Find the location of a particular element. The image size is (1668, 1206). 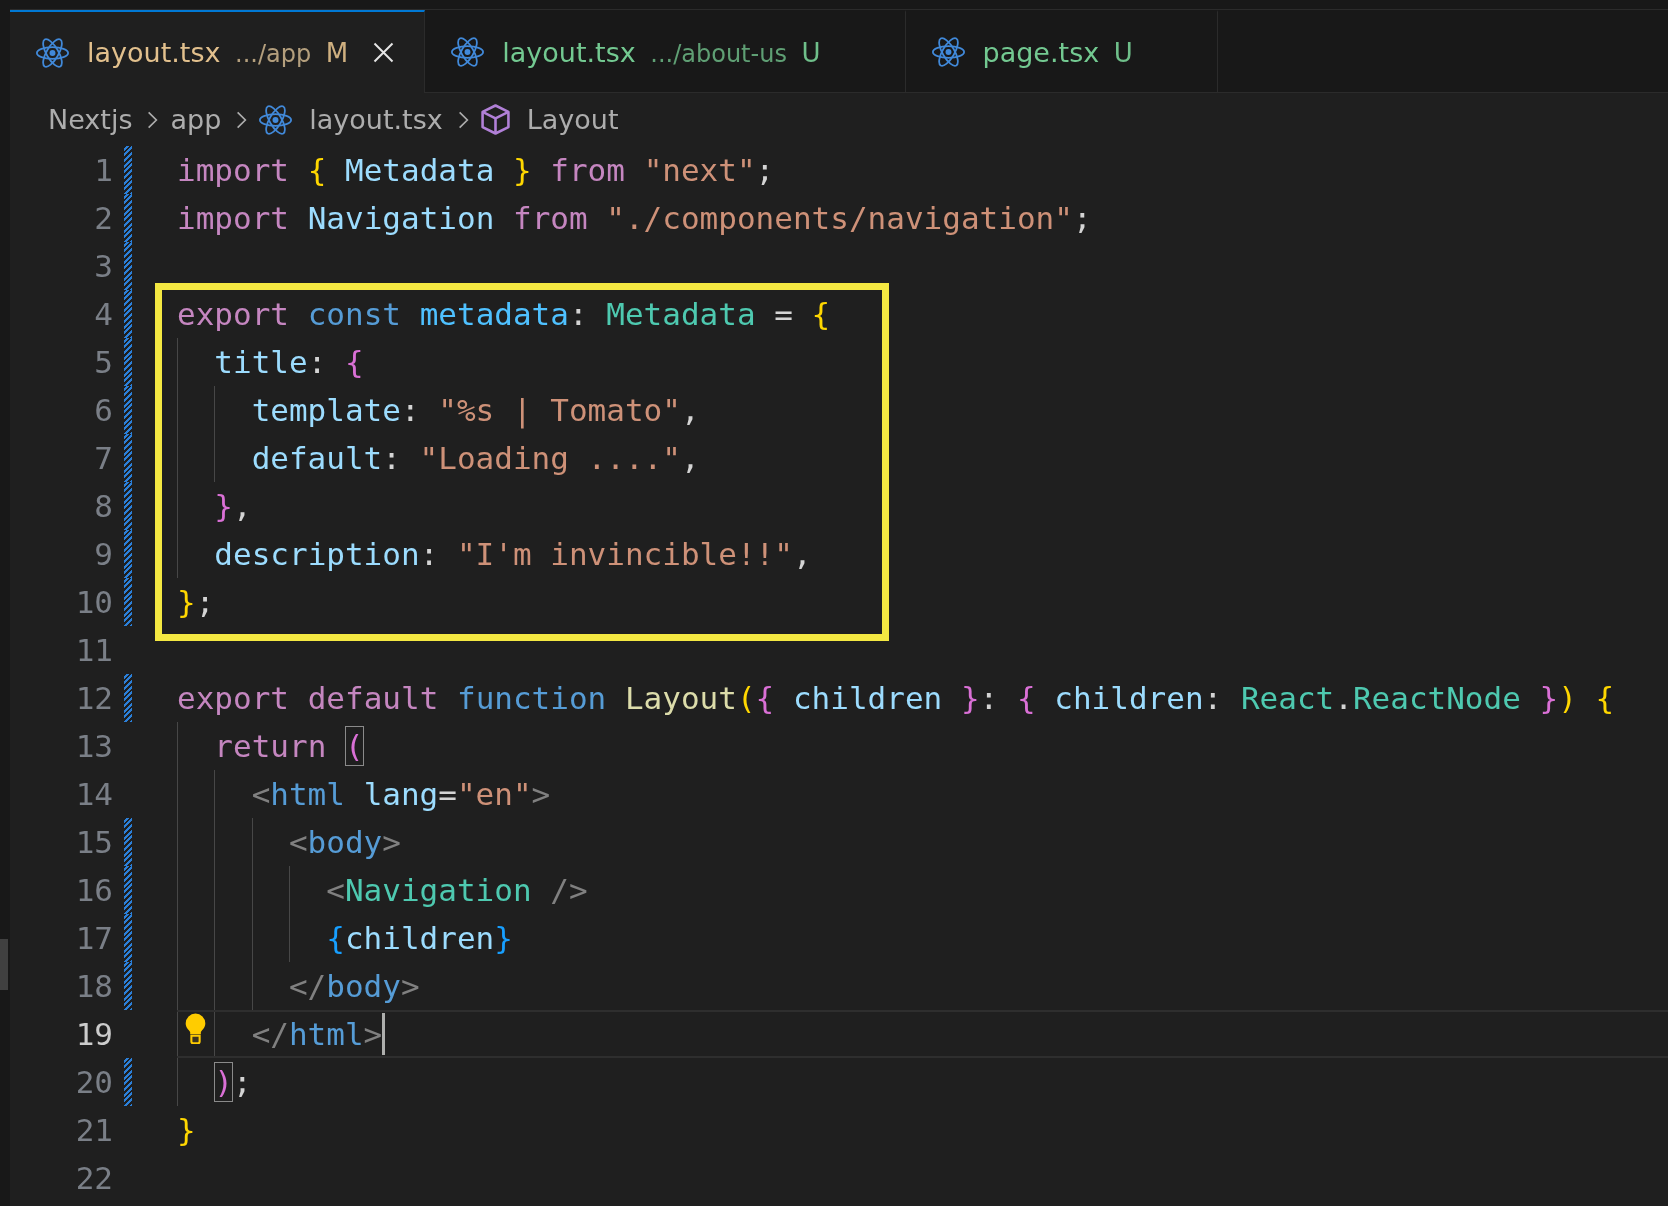

code-line: default: "Loading ....", is located at coordinates (475, 458).